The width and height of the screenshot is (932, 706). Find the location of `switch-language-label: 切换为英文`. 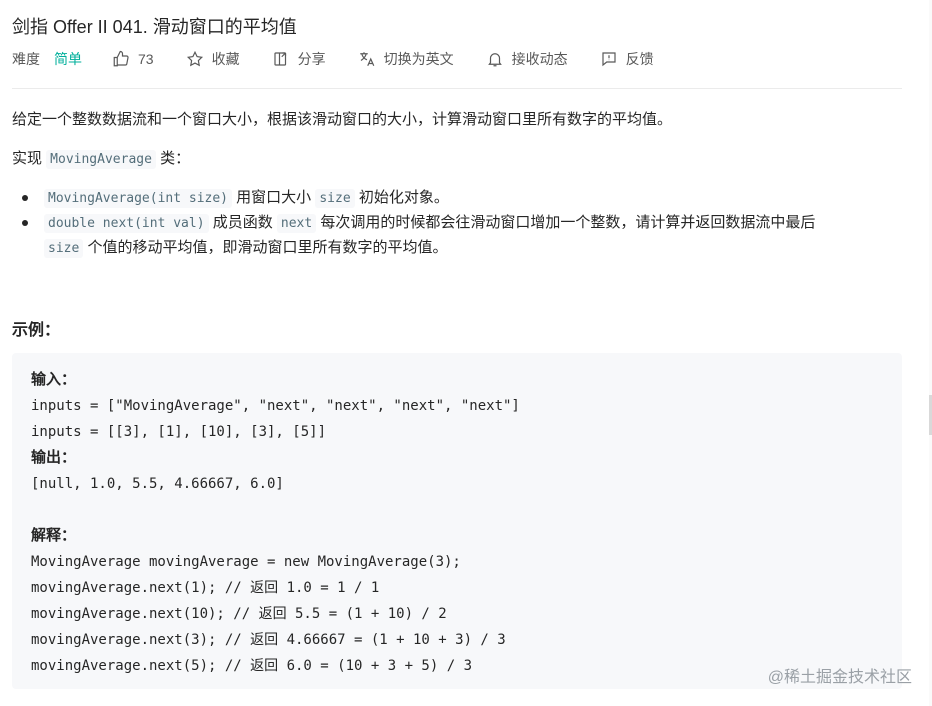

switch-language-label: 切换为英文 is located at coordinates (418, 59).